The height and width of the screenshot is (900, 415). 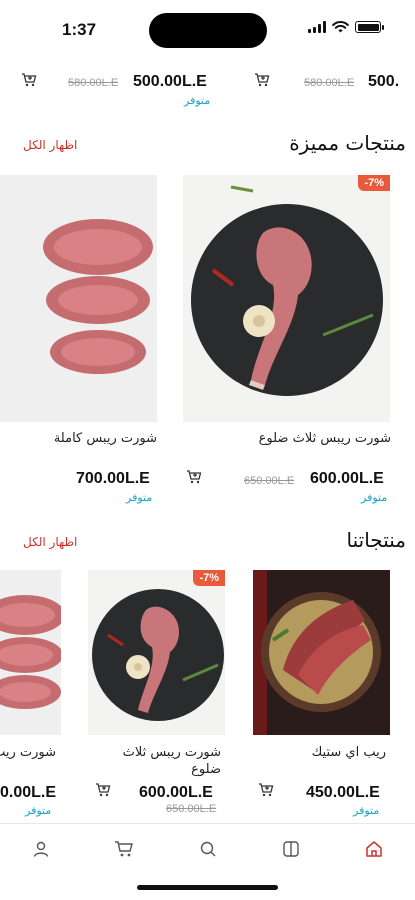 I want to click on battery-icon, so click(x=369, y=27).